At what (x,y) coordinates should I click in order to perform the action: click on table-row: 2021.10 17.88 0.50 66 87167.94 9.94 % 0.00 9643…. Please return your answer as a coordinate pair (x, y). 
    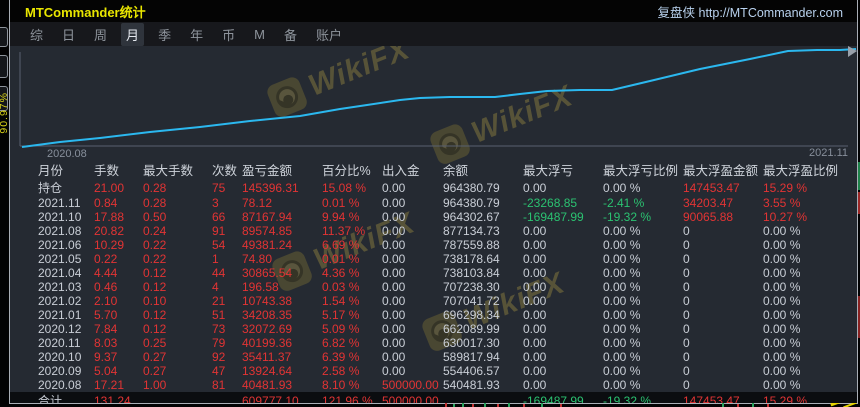
    Looking at the image, I should click on (433, 217).